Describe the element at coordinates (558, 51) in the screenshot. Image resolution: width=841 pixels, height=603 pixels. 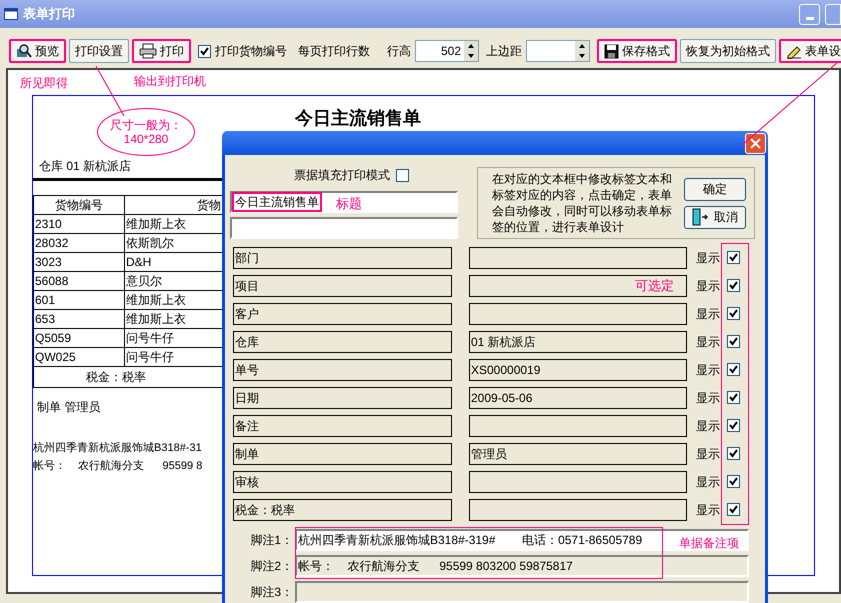
I see `spin-field` at that location.